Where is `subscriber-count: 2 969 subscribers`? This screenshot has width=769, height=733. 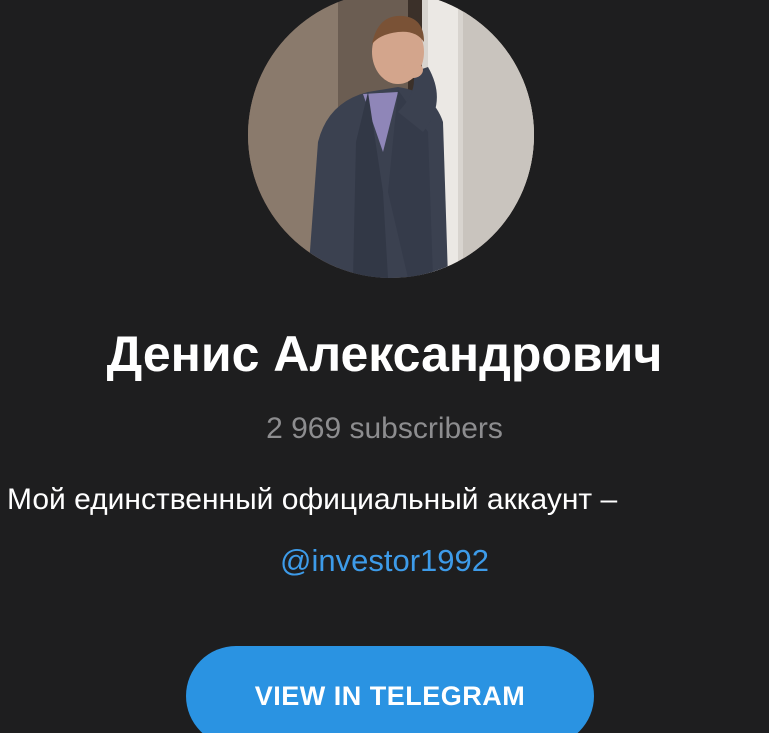 subscriber-count: 2 969 subscribers is located at coordinates (384, 428).